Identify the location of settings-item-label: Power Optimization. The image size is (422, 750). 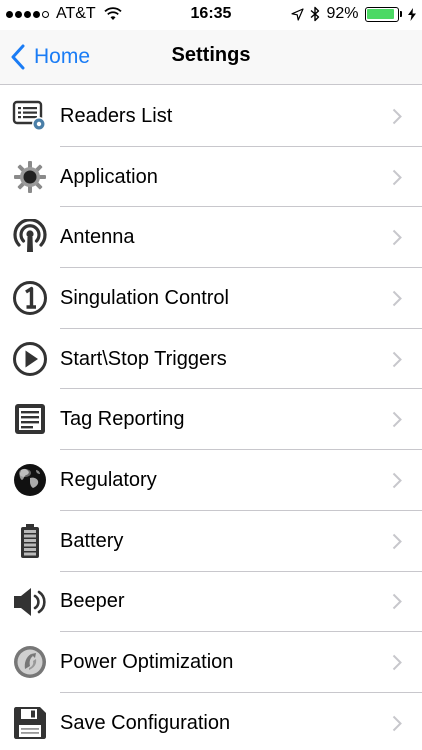
(147, 662).